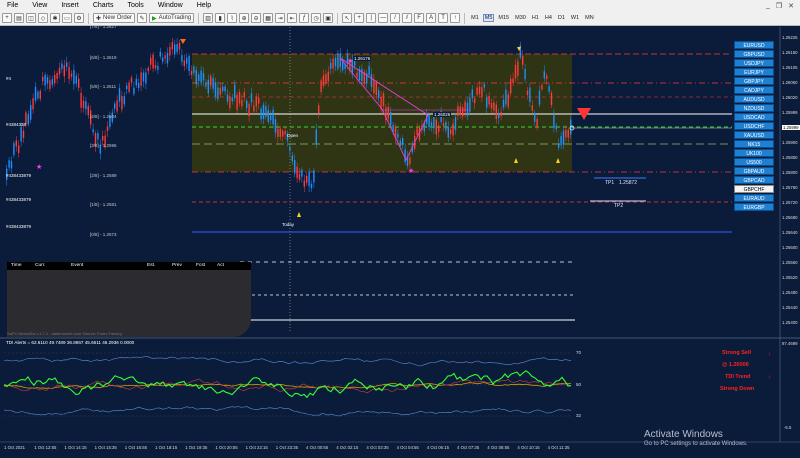  What do you see at coordinates (395, 18) in the screenshot?
I see `trendline-icon: /` at bounding box center [395, 18].